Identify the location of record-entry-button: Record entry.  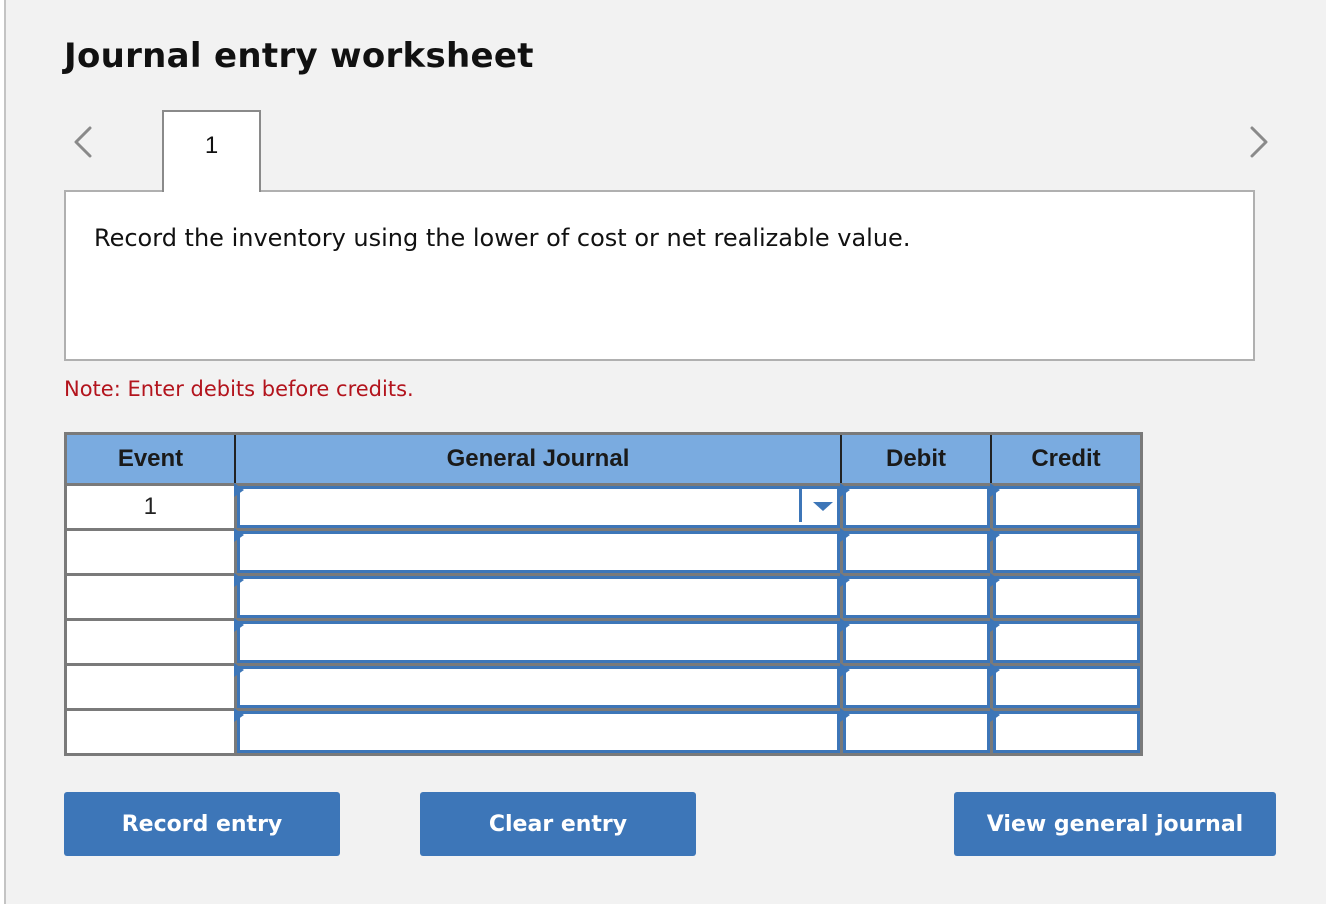
(202, 824).